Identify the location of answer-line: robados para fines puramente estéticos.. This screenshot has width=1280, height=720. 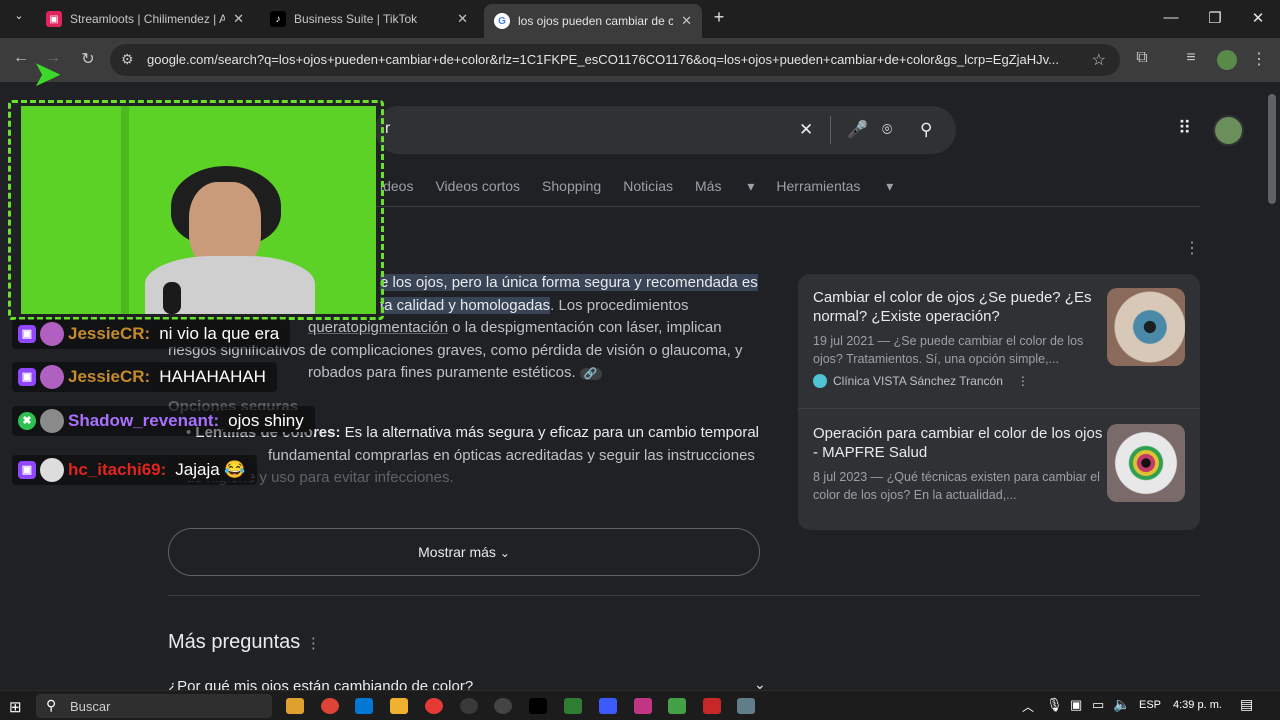
(442, 372).